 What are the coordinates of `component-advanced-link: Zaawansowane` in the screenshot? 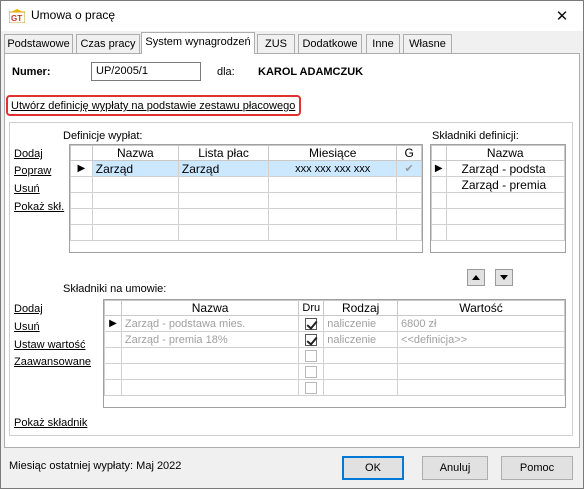 It's located at (52, 362).